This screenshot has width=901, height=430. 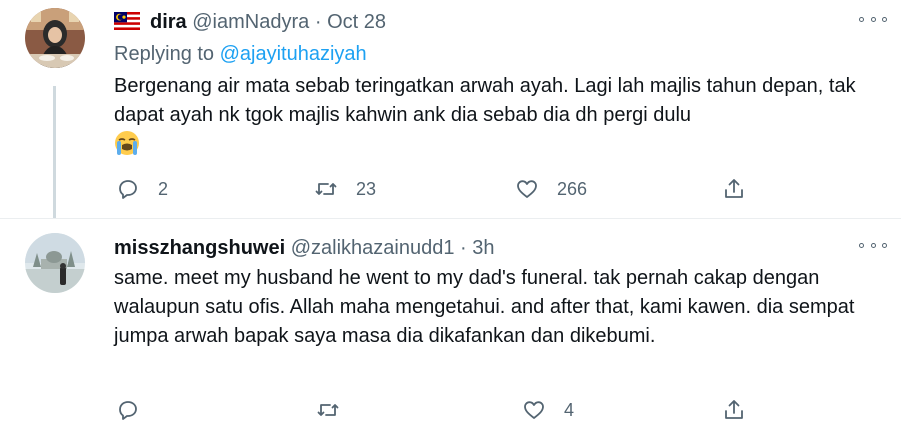 I want to click on retweet-button: 23, so click(x=345, y=189).